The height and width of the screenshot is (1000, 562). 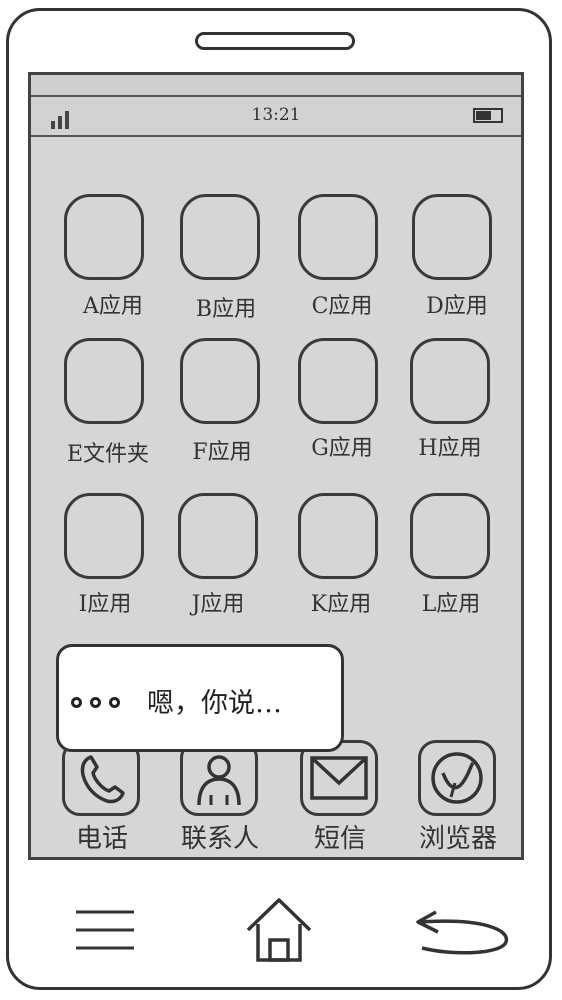 What do you see at coordinates (104, 536) in the screenshot?
I see `app-icon-i` at bounding box center [104, 536].